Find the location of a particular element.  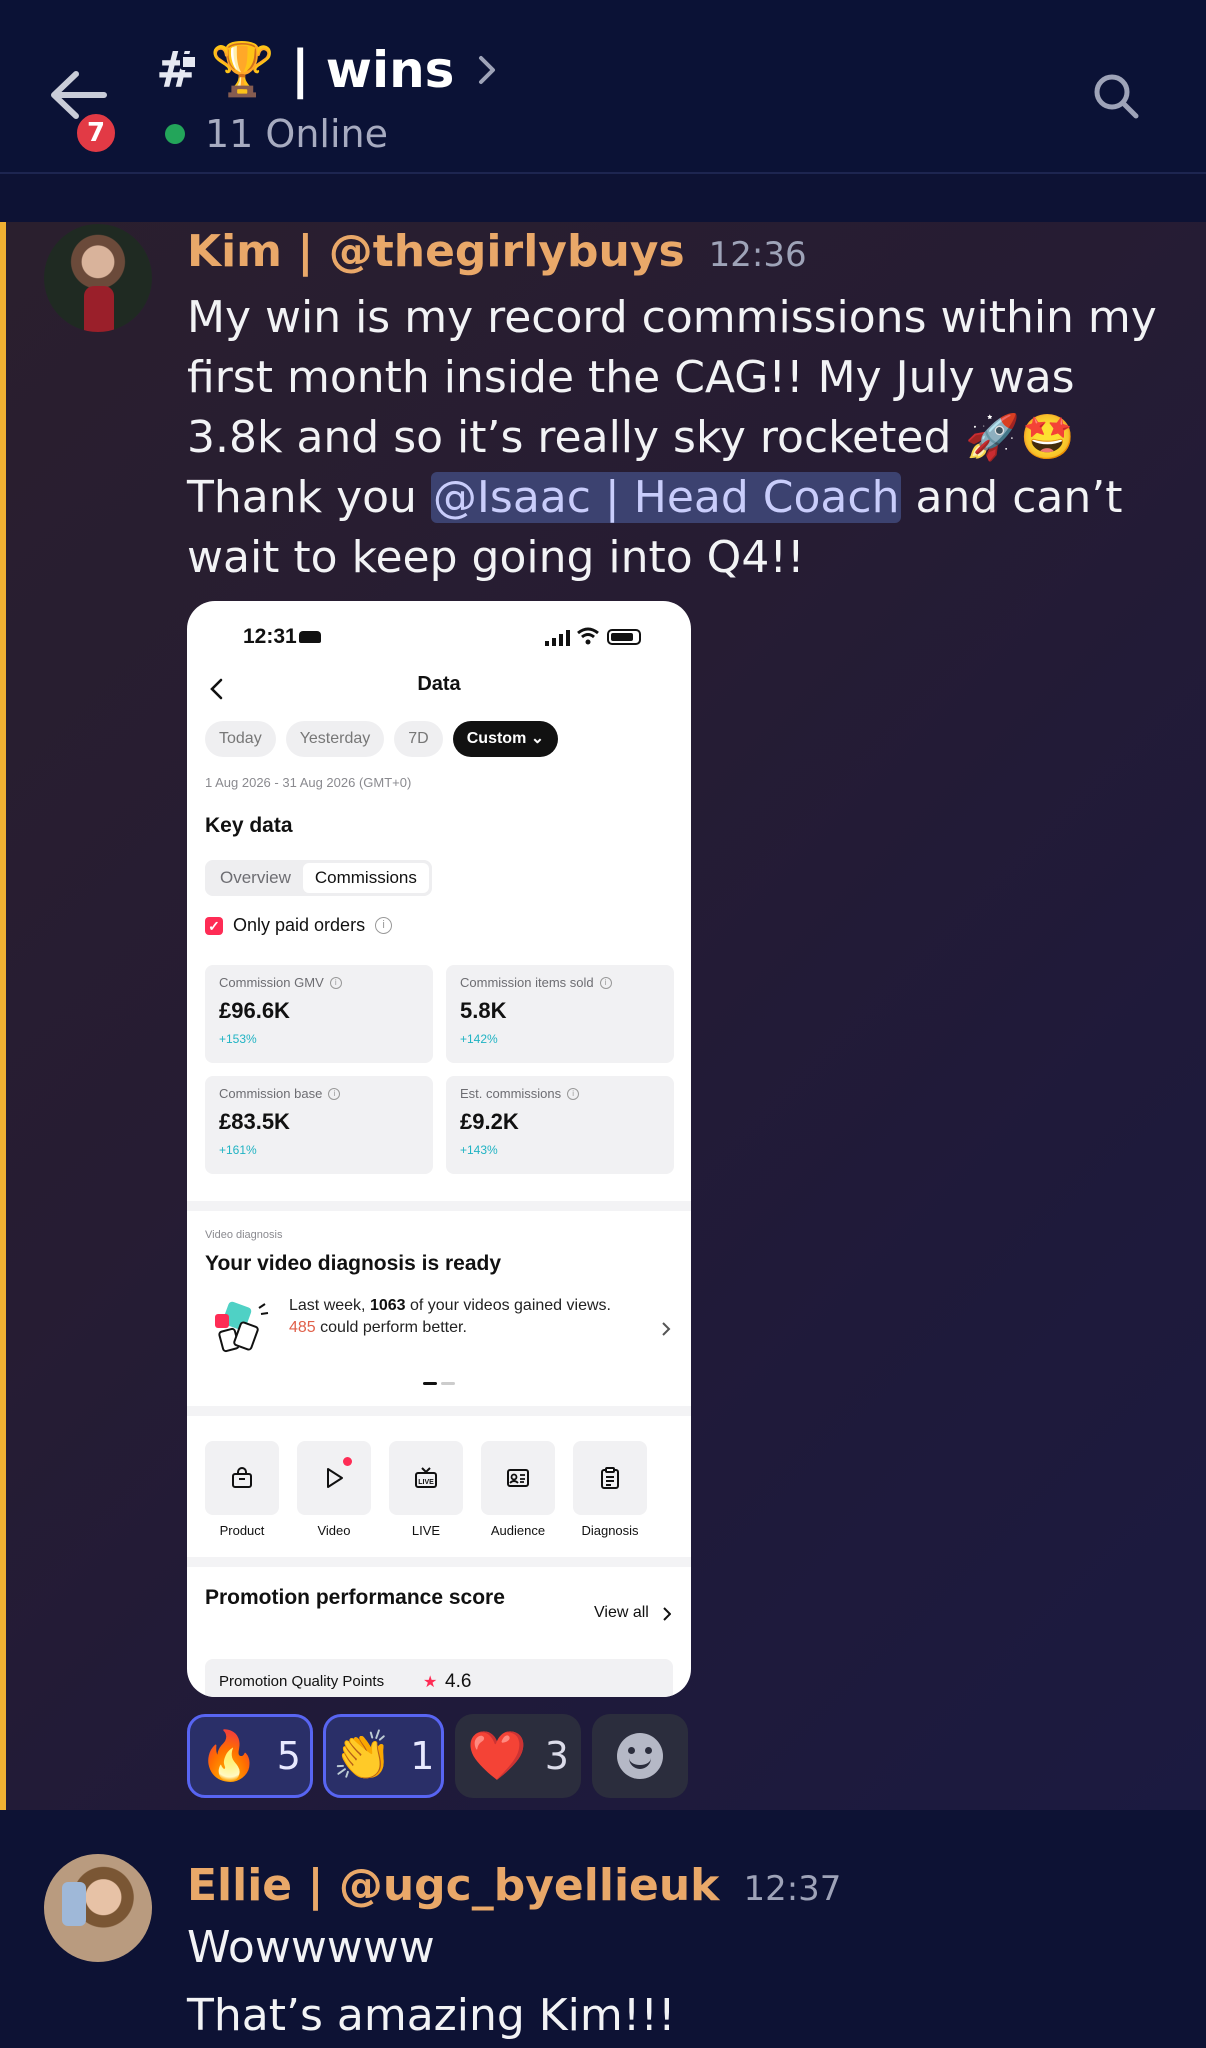

paid-orders-toggle: ✓ Only paid orders i is located at coordinates (299, 925).